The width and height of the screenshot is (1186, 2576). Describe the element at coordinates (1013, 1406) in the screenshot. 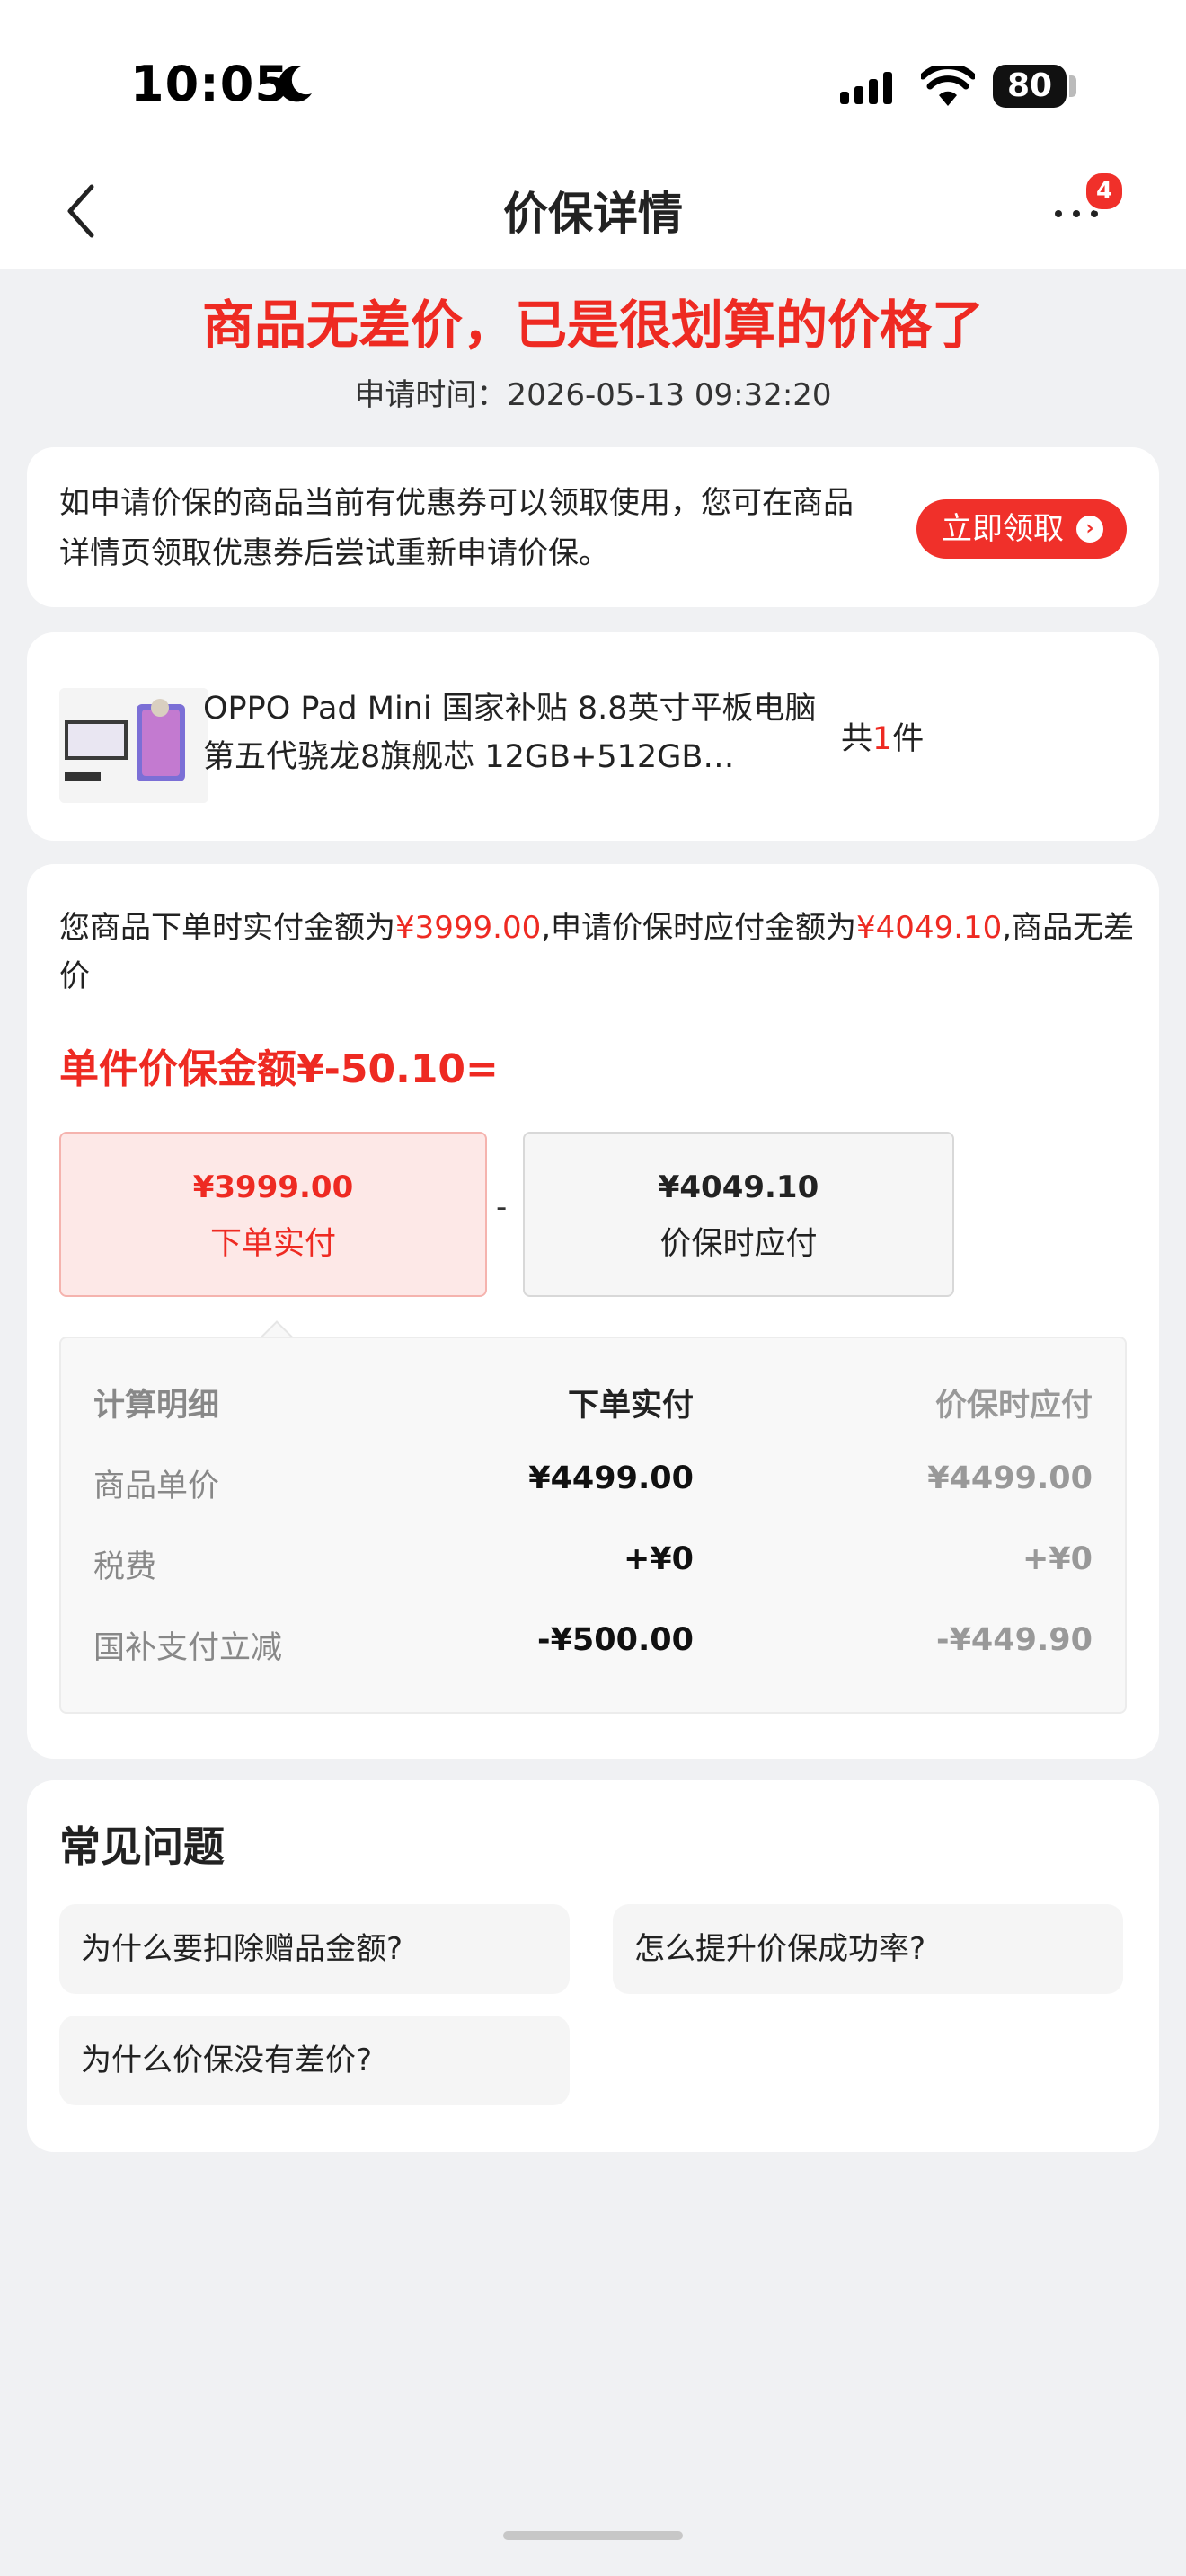

I see `header-due: 价保时应付` at that location.